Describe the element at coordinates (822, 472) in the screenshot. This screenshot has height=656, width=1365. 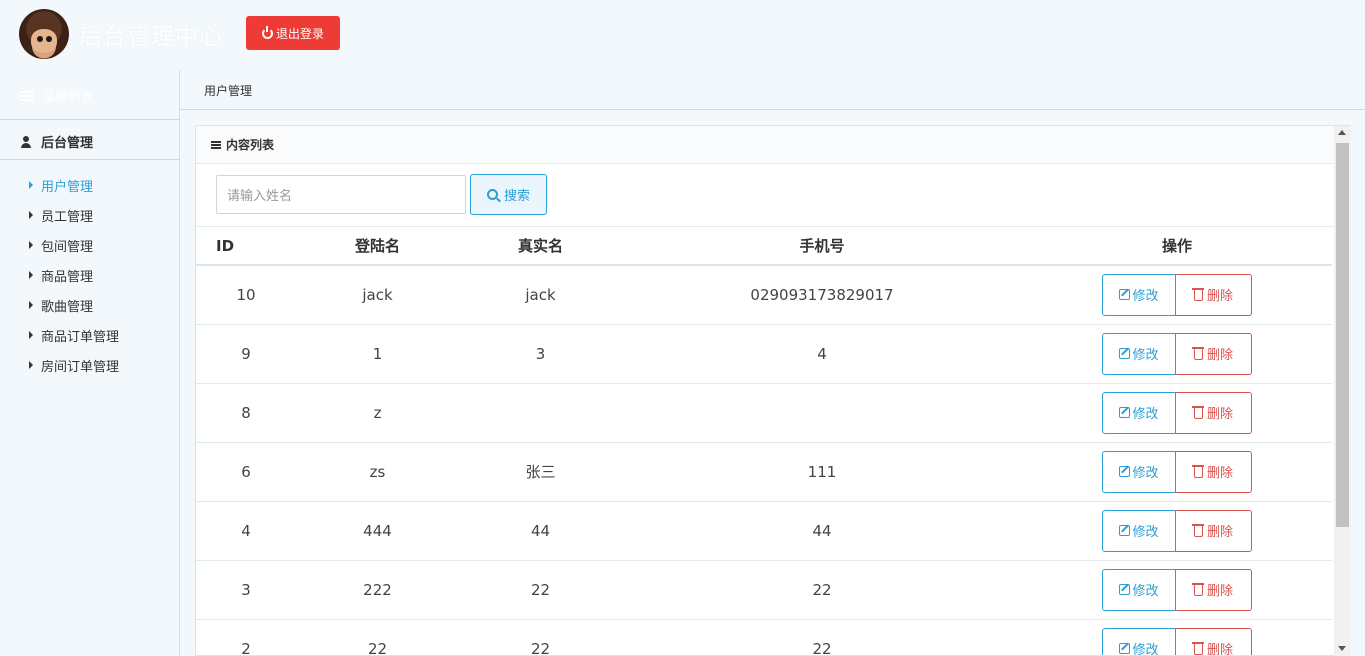
I see `cell-phone: 111` at that location.